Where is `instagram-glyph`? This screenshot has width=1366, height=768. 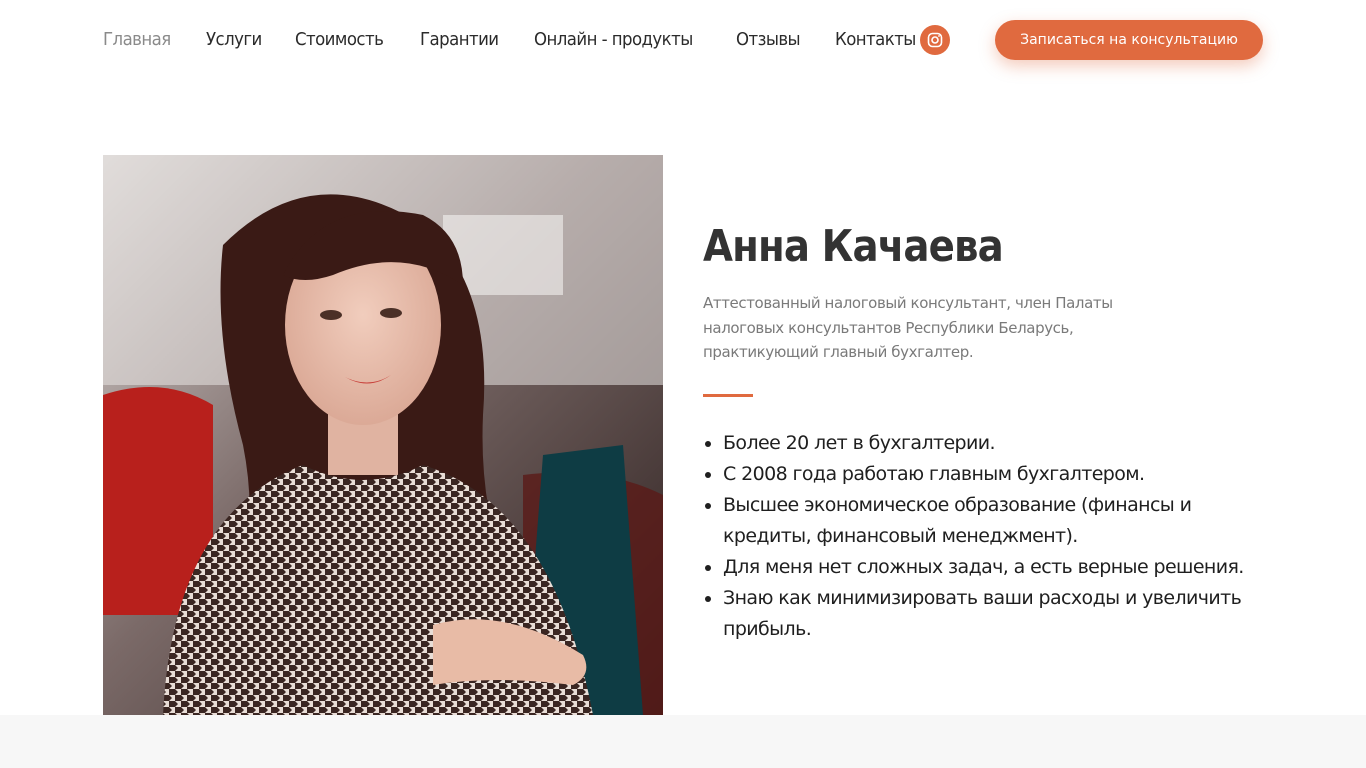
instagram-glyph is located at coordinates (935, 40).